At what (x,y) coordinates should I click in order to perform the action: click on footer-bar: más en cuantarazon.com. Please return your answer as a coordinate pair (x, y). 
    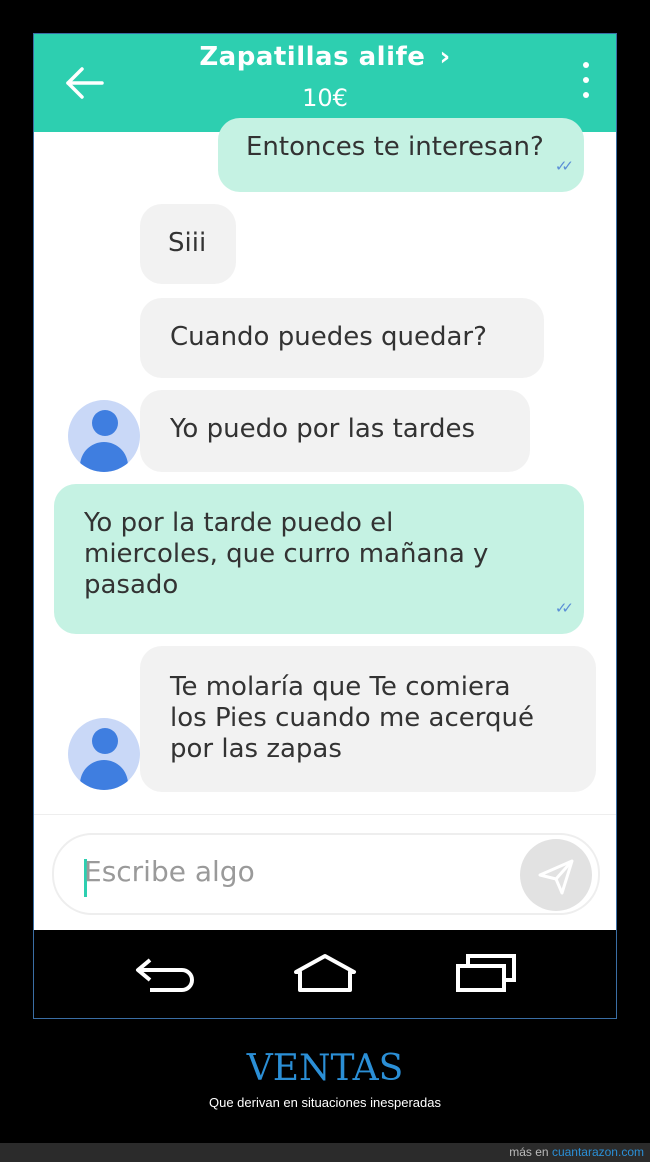
    Looking at the image, I should click on (325, 1152).